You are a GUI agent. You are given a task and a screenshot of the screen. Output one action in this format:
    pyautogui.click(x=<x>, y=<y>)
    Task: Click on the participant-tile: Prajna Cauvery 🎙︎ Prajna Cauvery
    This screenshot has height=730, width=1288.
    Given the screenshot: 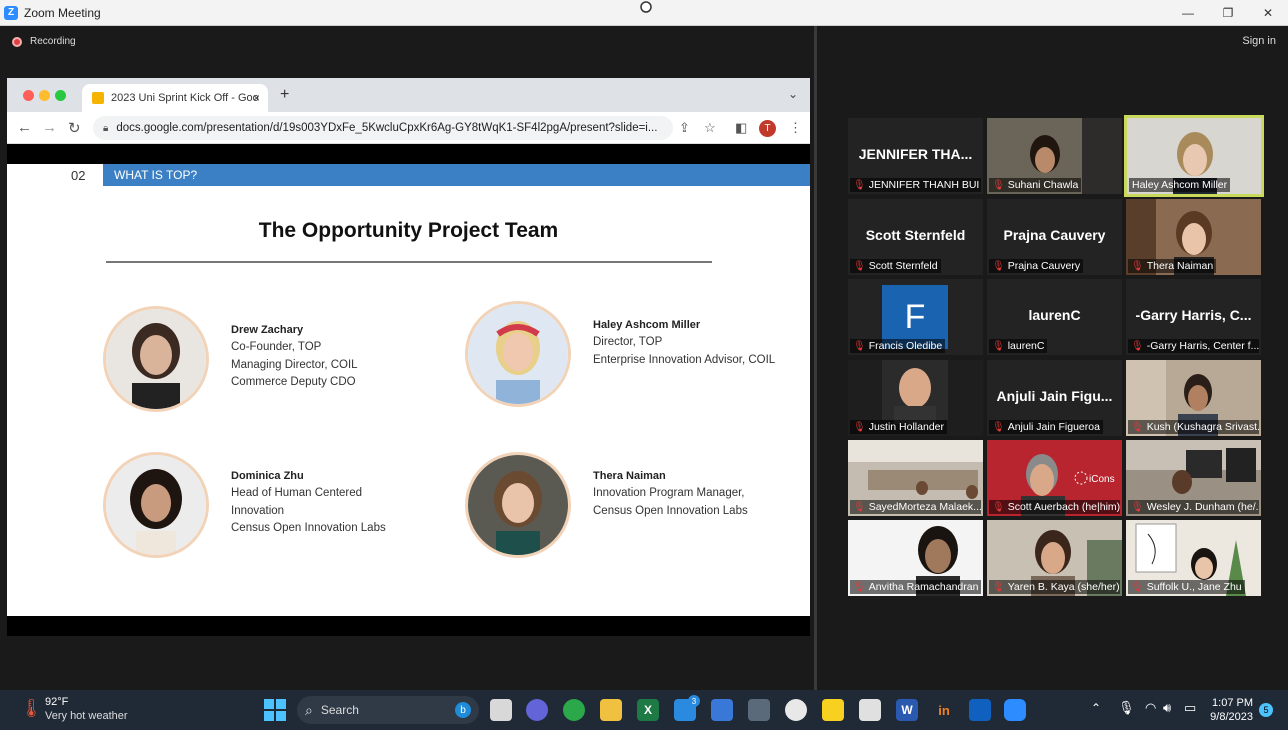 What is the action you would take?
    pyautogui.click(x=1054, y=237)
    